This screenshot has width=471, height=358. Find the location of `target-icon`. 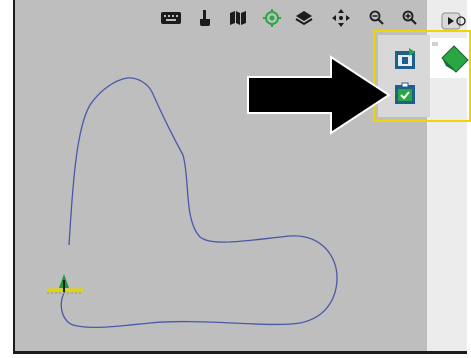

target-icon is located at coordinates (272, 18).